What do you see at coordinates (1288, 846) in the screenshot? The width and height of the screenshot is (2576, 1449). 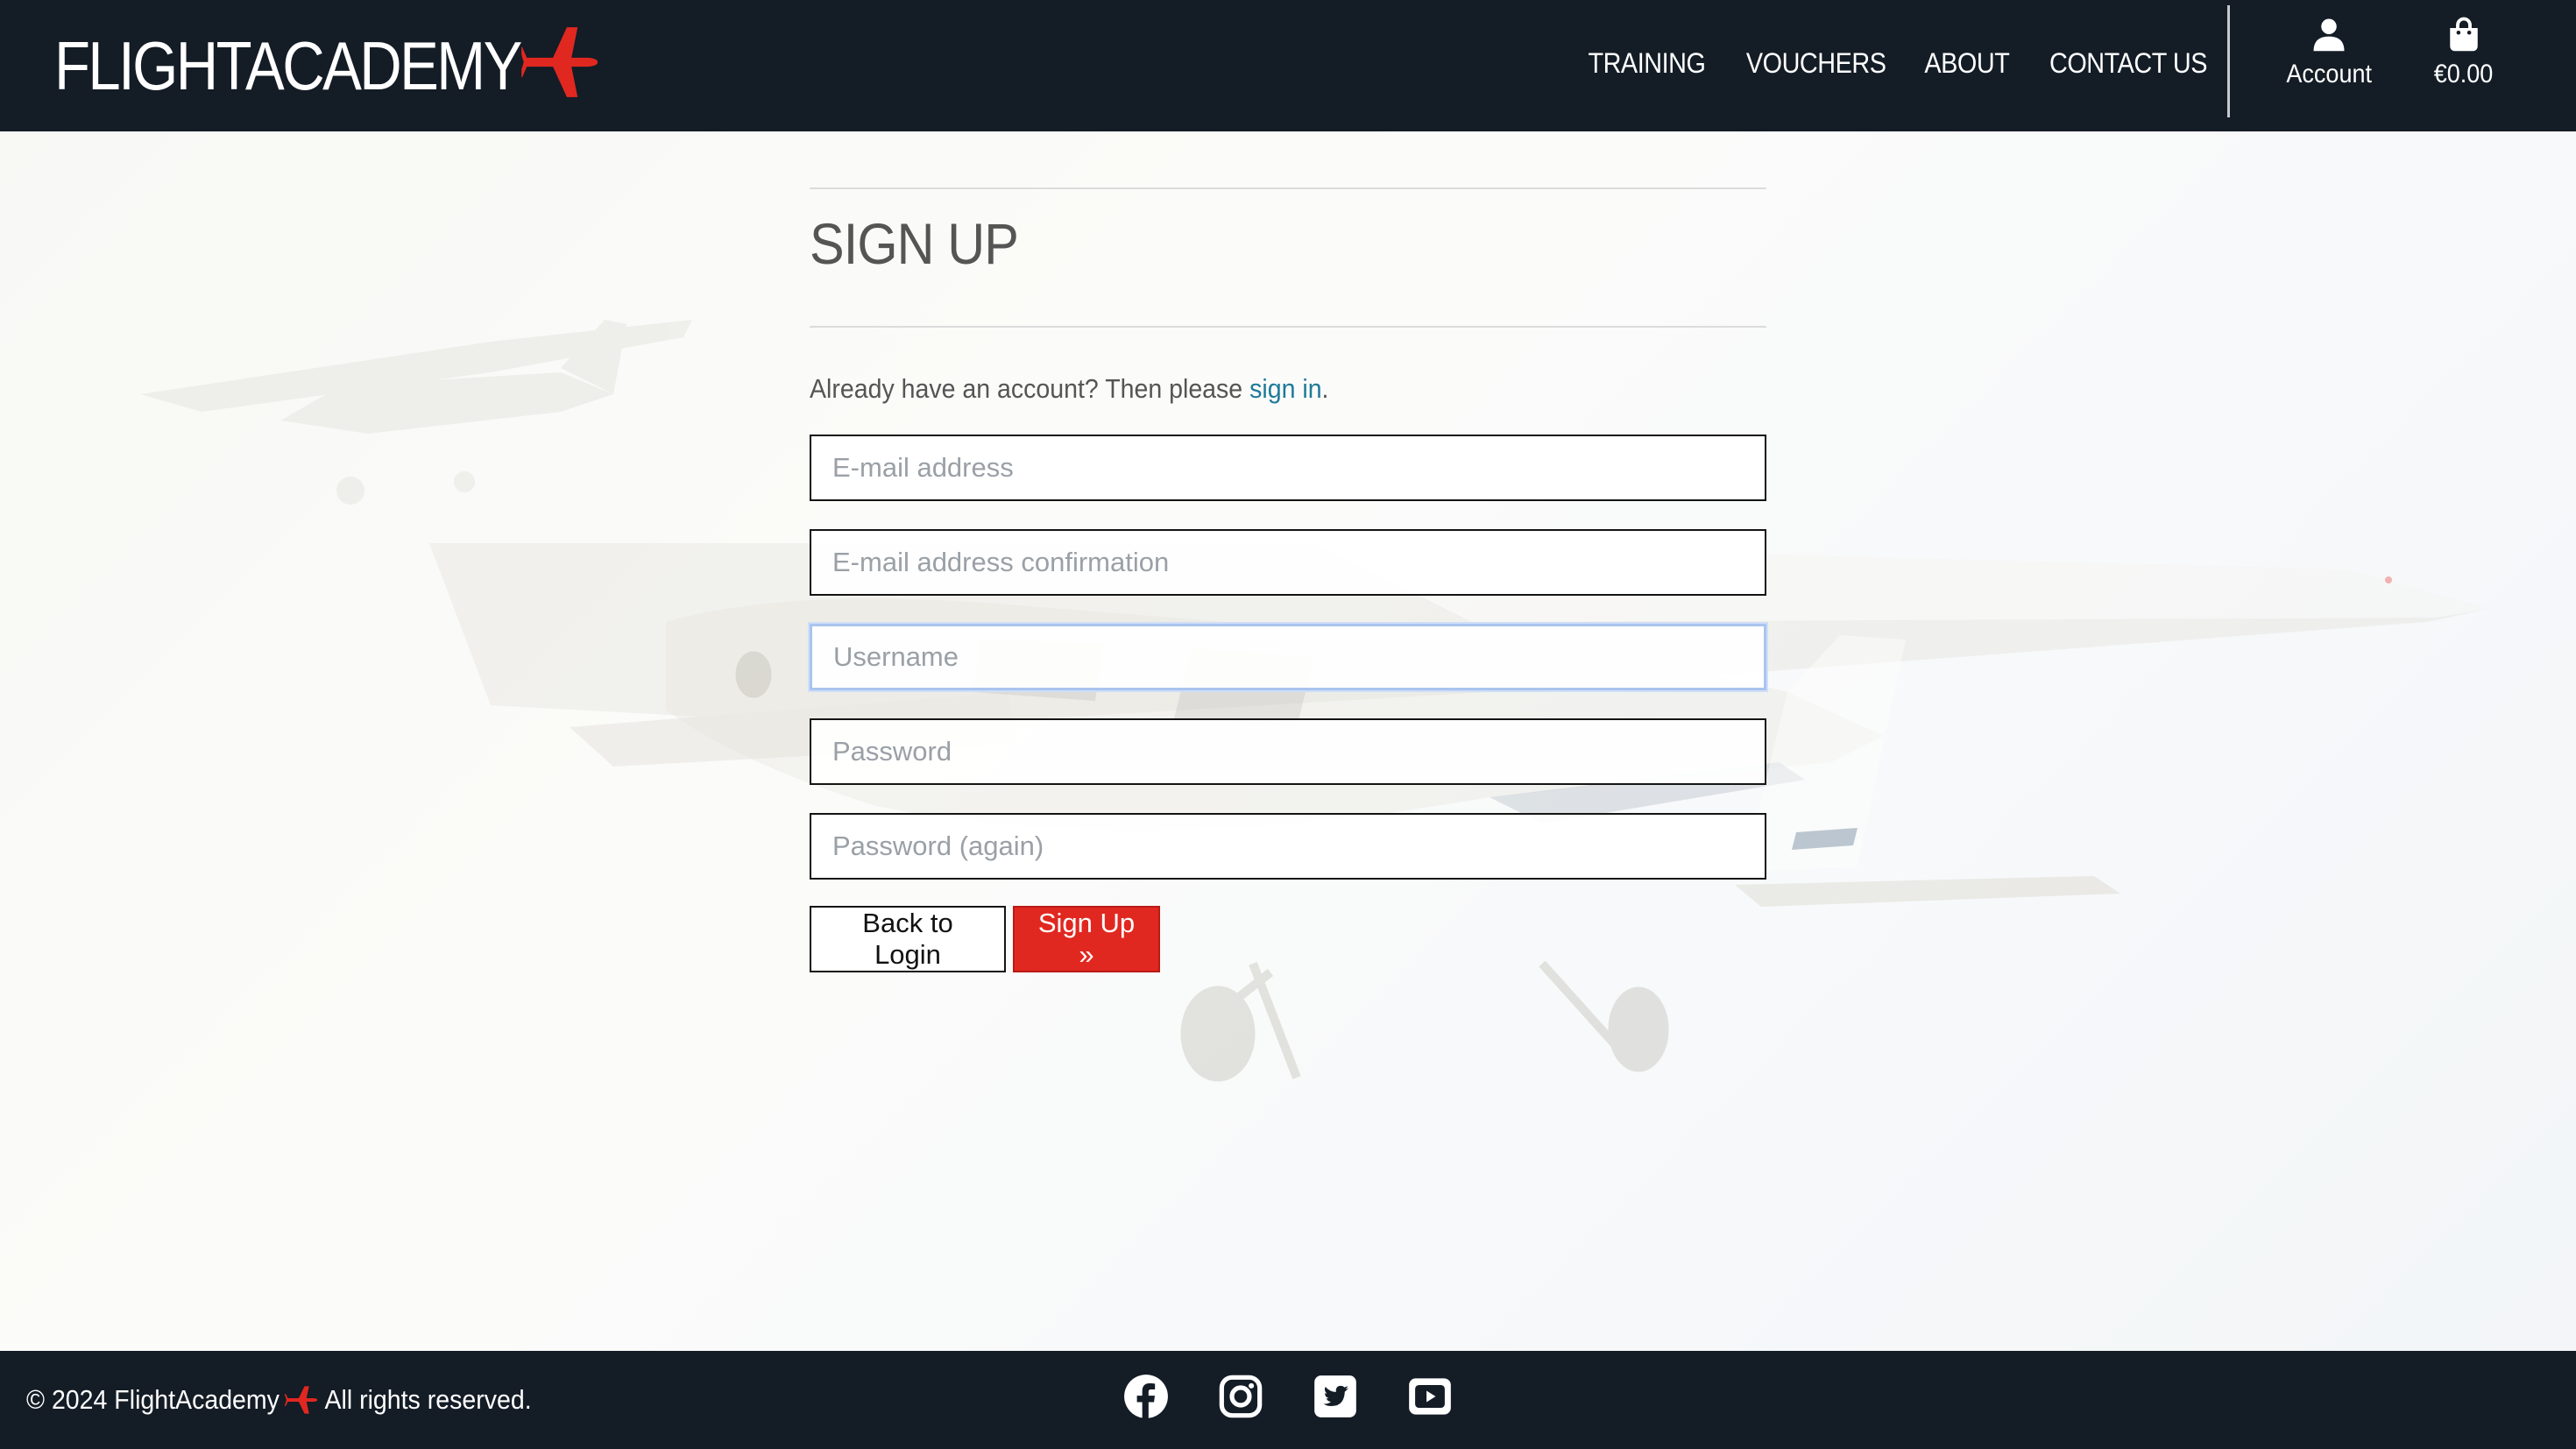 I see `password-again-field` at bounding box center [1288, 846].